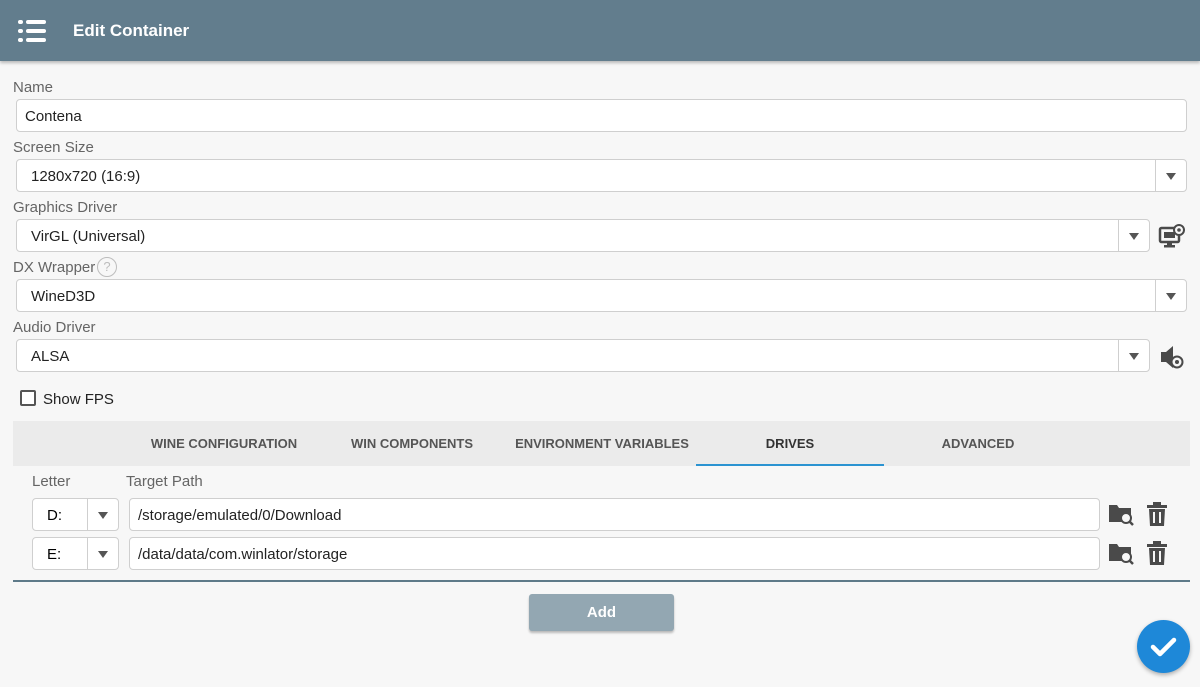  I want to click on menu-icon, so click(32, 31).